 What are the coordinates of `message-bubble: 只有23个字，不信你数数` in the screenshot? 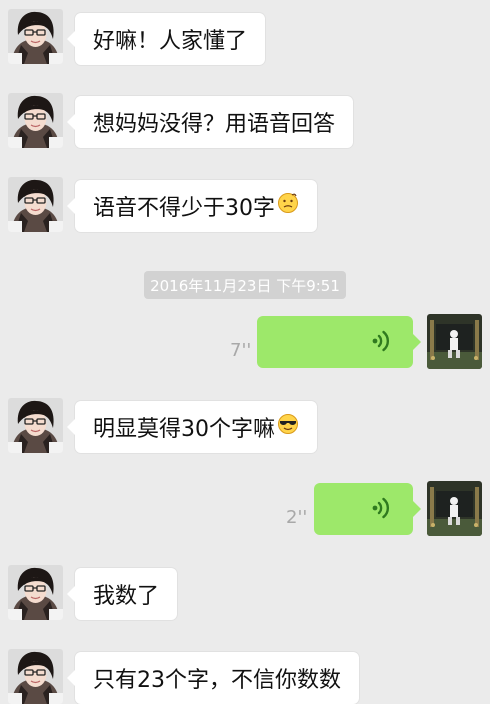 It's located at (213, 678).